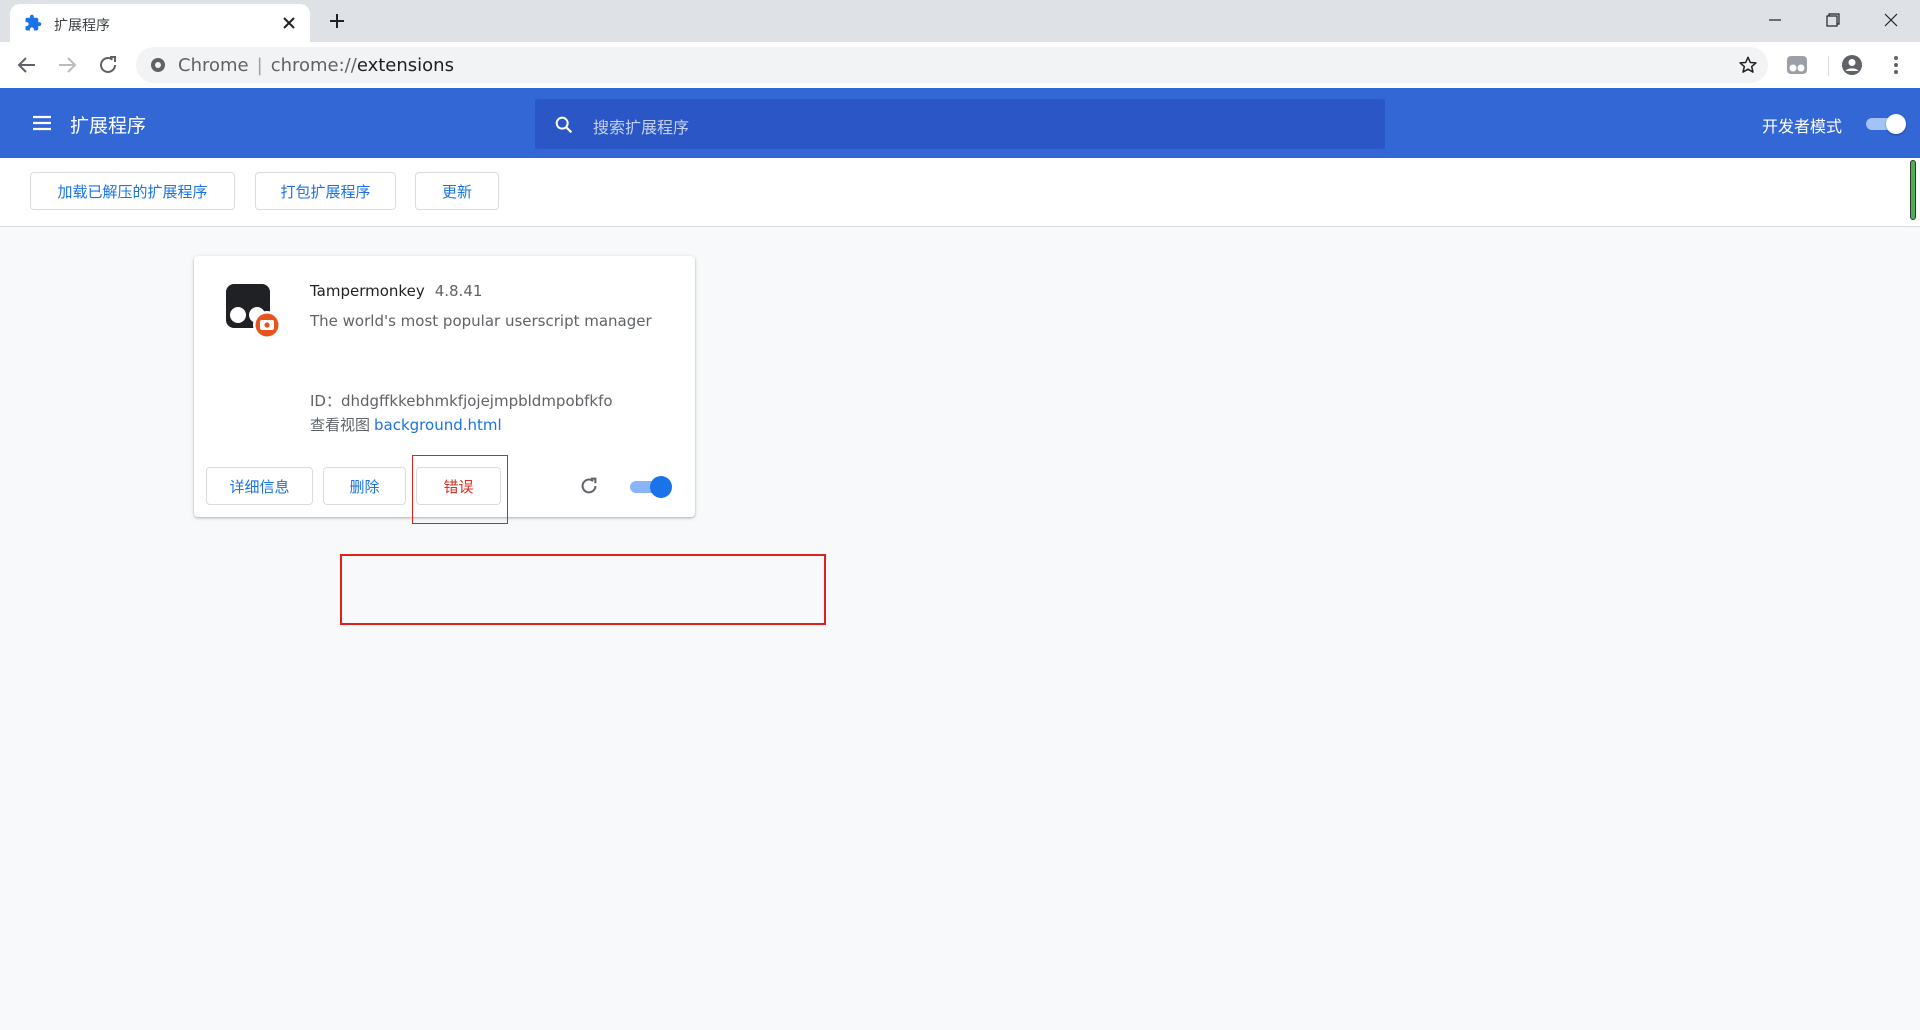  Describe the element at coordinates (1852, 65) in the screenshot. I see `profile-icon` at that location.